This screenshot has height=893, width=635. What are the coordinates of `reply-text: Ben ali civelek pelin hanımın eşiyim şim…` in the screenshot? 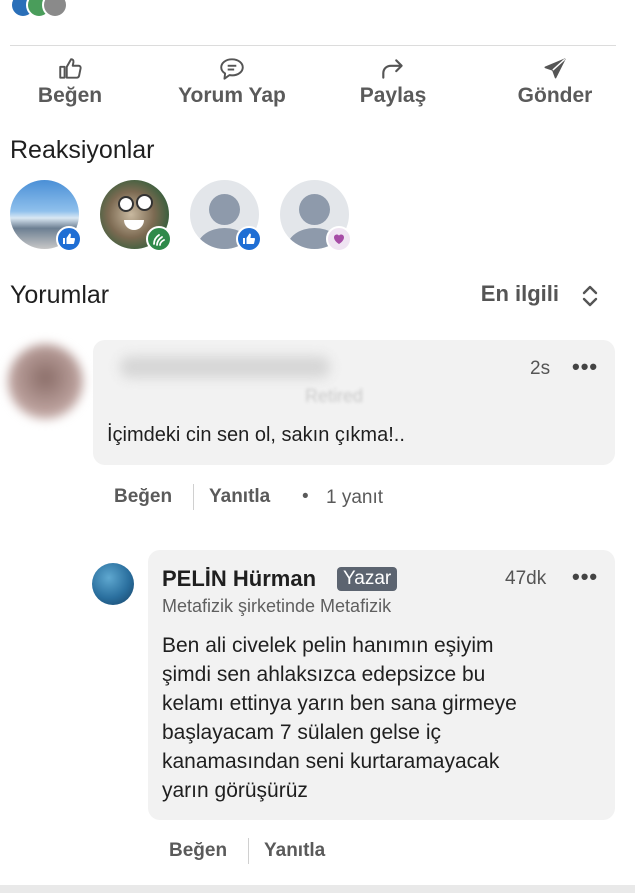 It's located at (382, 718).